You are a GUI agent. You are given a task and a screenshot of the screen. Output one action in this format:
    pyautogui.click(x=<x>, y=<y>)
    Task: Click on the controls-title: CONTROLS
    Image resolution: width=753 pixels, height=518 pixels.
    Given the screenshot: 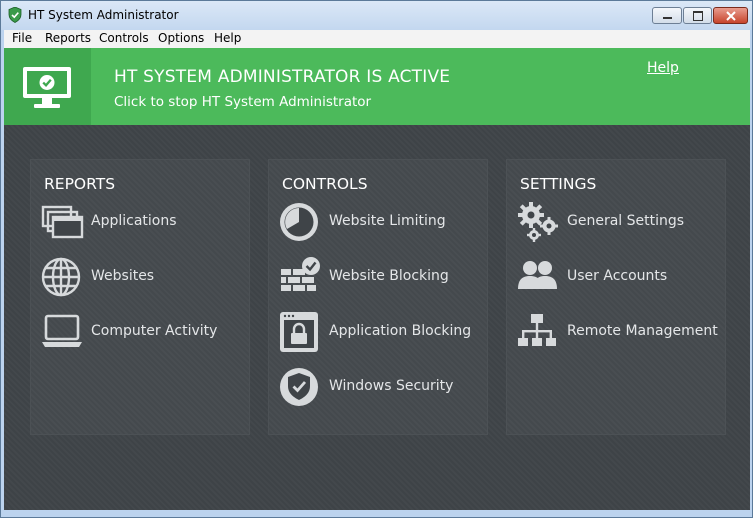 What is the action you would take?
    pyautogui.click(x=325, y=184)
    